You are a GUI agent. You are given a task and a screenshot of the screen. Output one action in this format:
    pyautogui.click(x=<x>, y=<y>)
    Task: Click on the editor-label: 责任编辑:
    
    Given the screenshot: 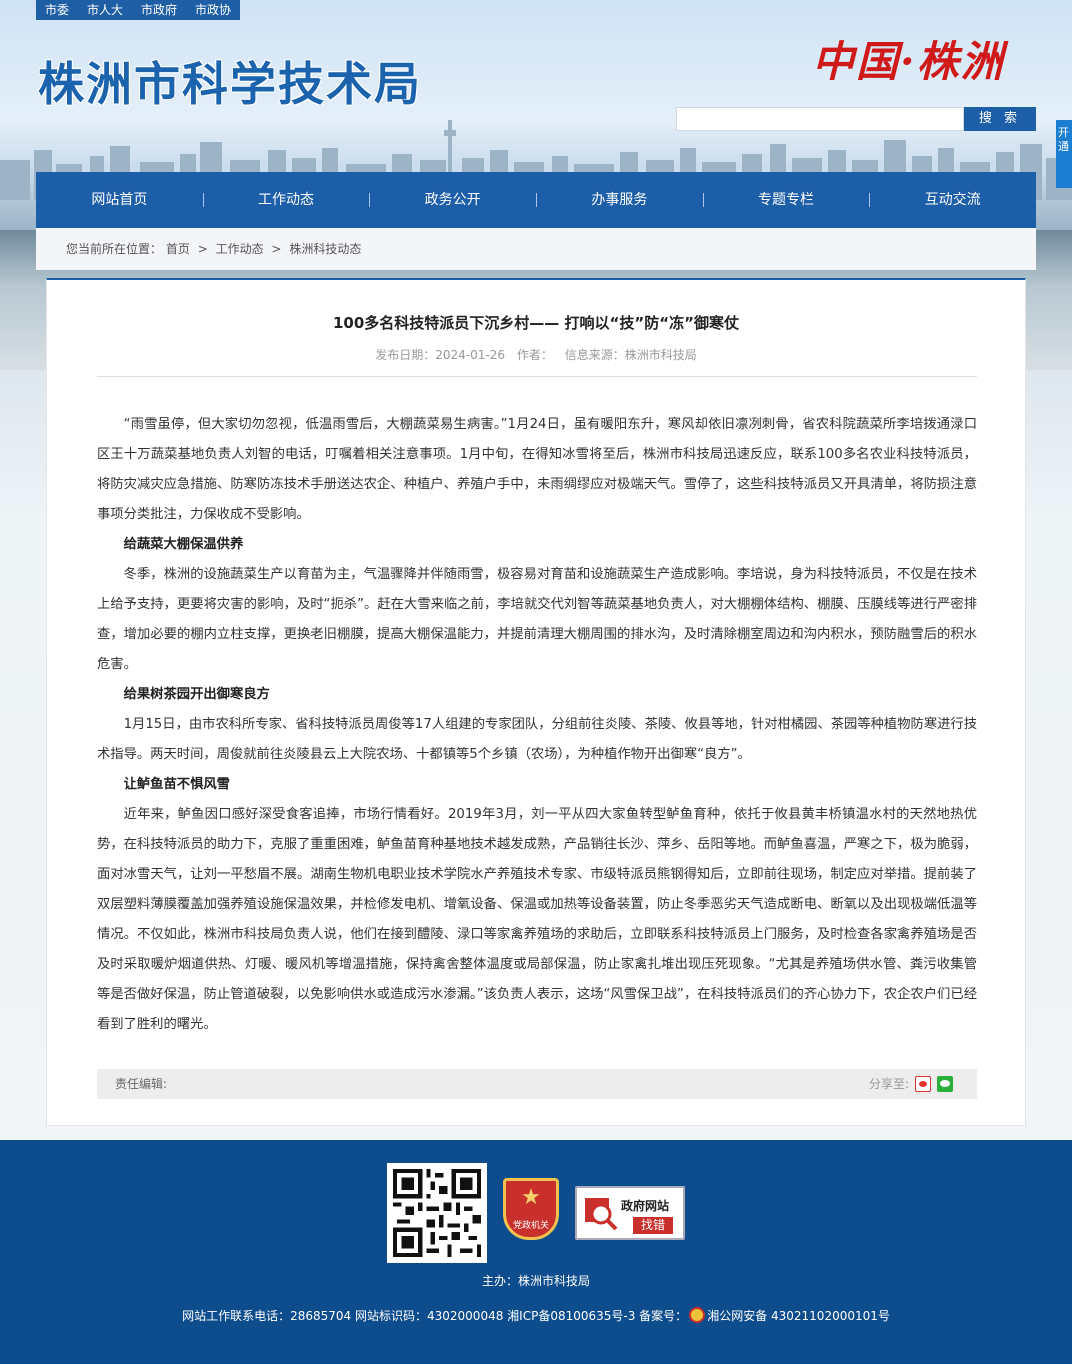 What is the action you would take?
    pyautogui.click(x=141, y=1084)
    